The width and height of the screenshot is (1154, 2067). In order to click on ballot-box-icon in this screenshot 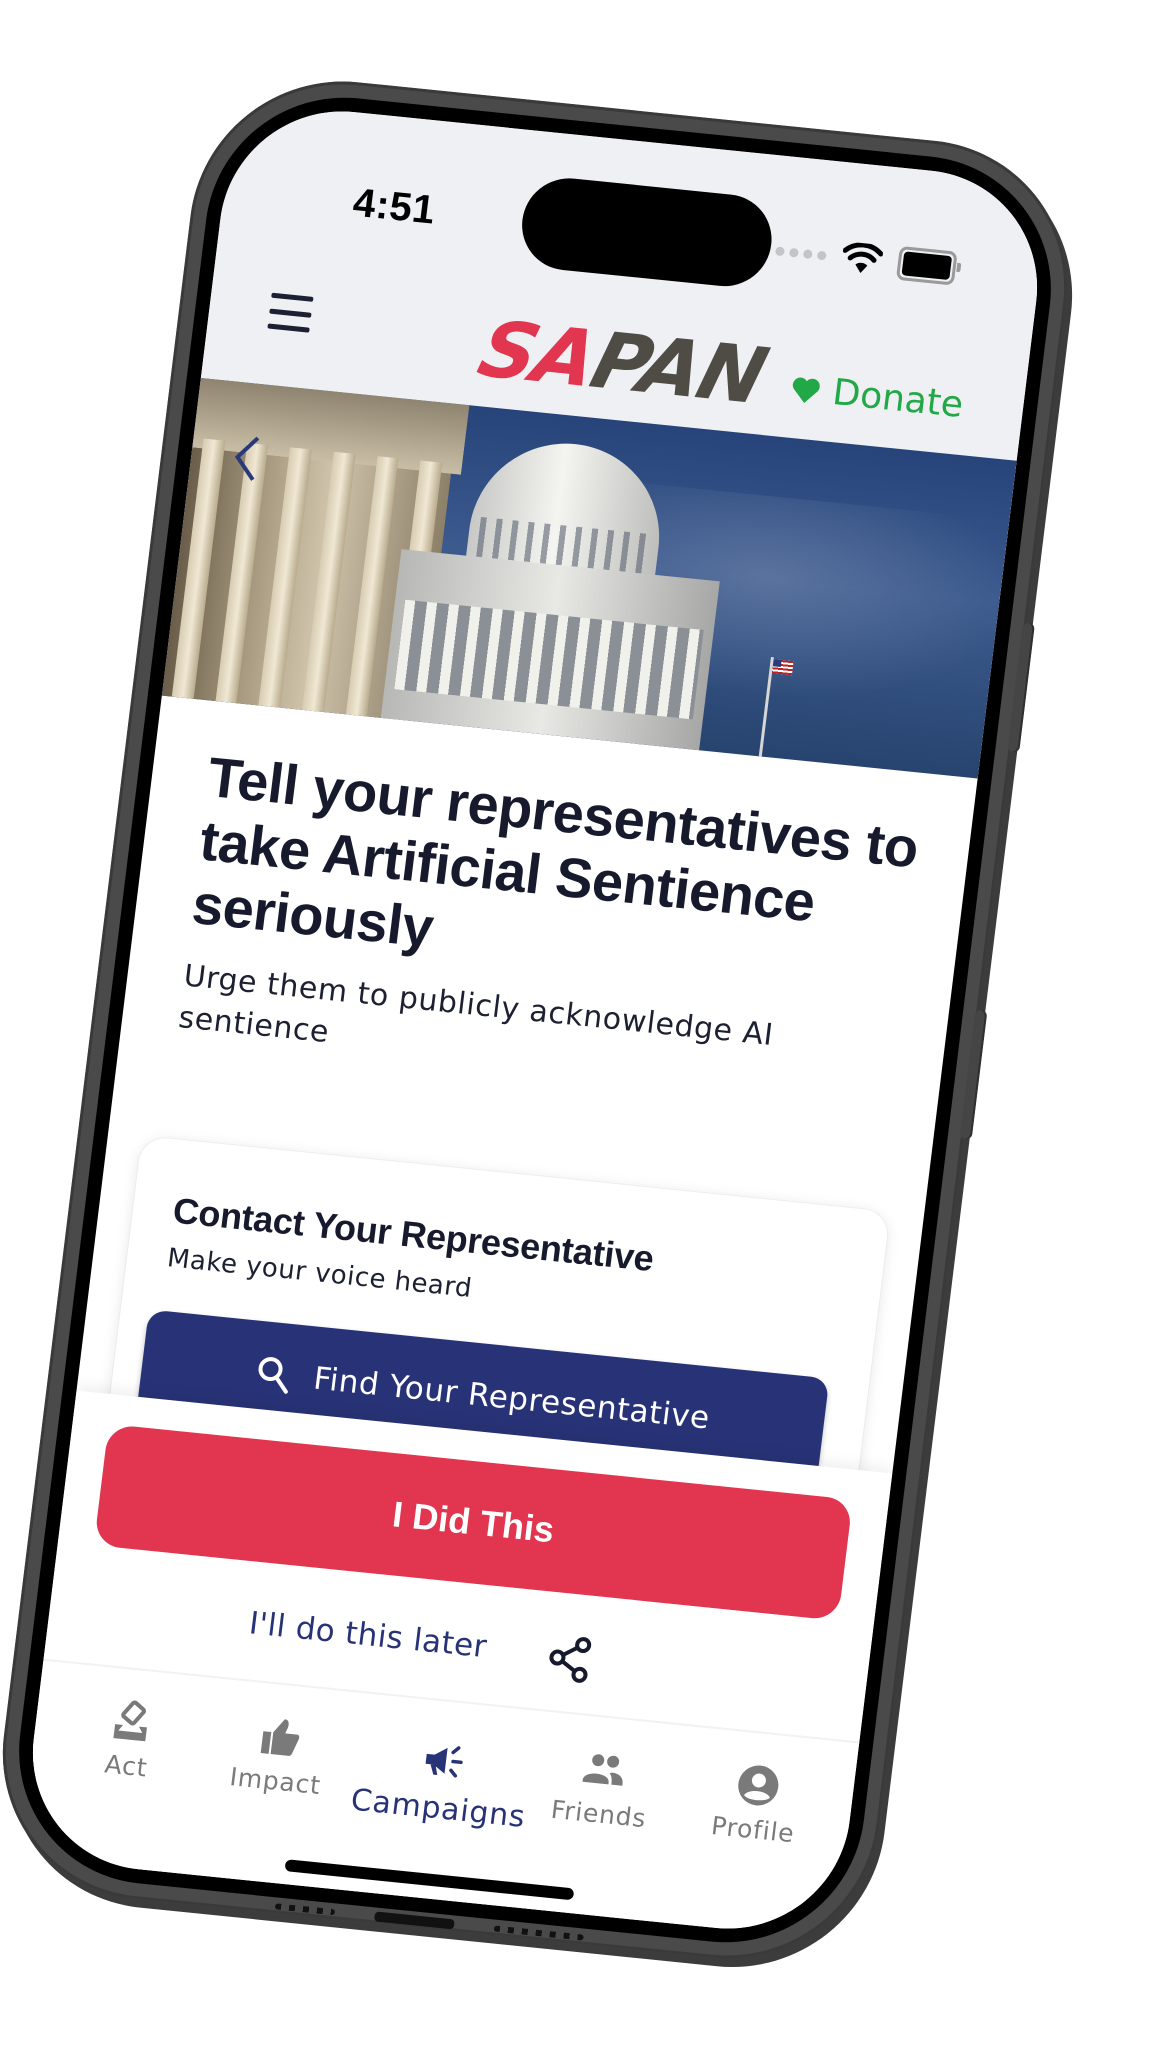, I will do `click(130, 1721)`.